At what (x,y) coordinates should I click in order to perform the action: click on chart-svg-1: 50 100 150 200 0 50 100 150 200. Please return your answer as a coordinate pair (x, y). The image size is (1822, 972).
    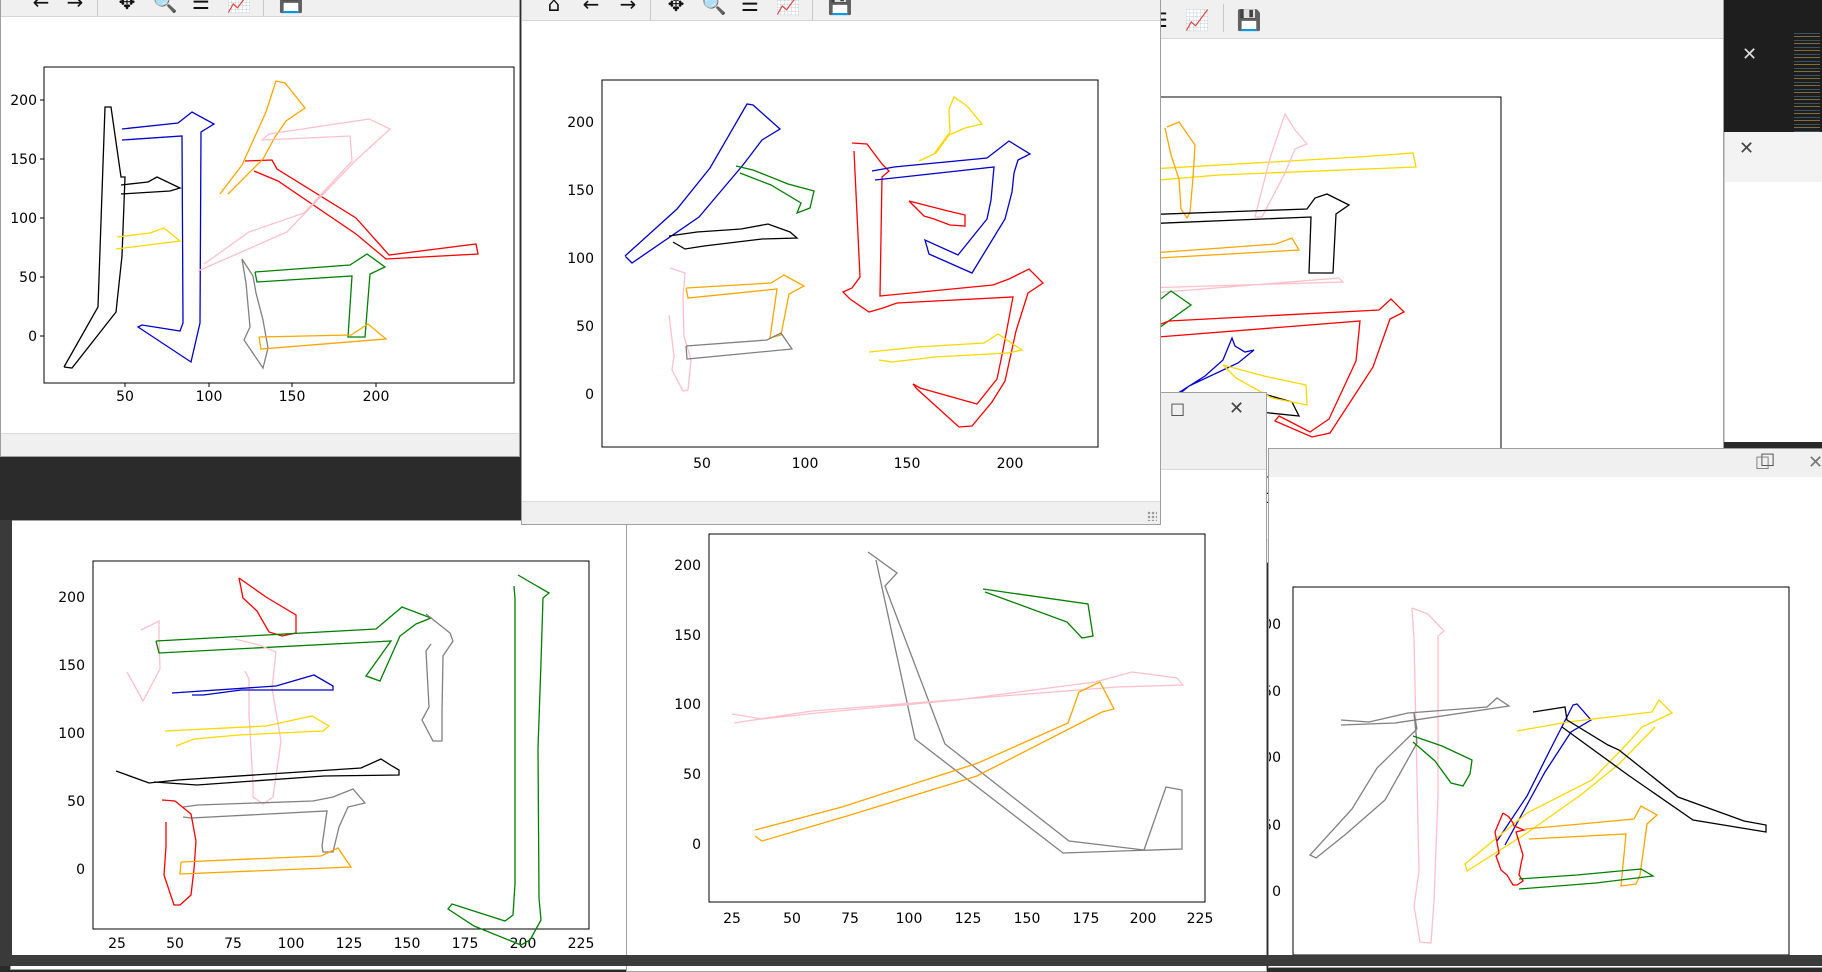
    Looking at the image, I should click on (262, 235).